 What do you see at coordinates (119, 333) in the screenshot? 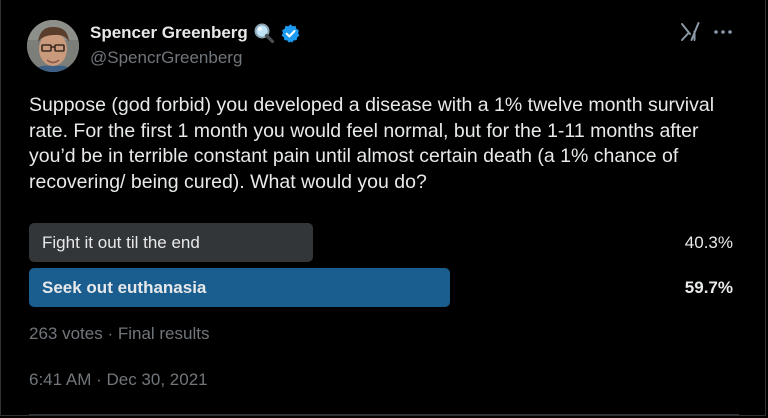
I see `poll-results-summary: 263 votes · Final results` at bounding box center [119, 333].